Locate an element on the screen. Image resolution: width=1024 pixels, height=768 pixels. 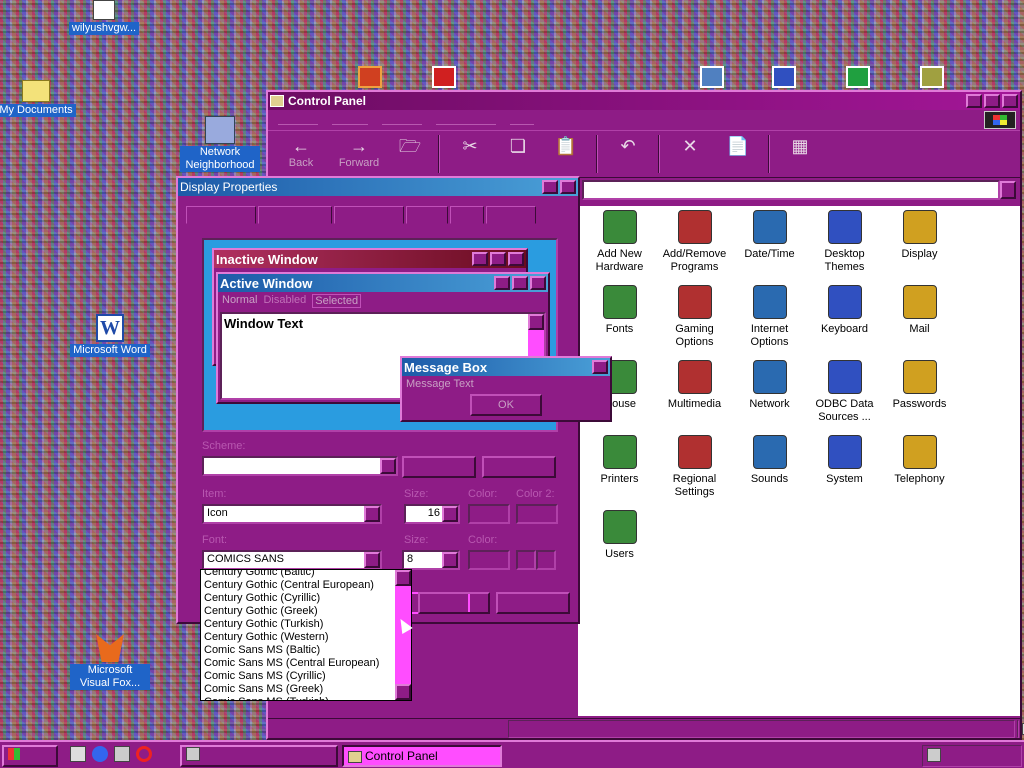
spinner-arrows-icon is located at coordinates (450, 514).